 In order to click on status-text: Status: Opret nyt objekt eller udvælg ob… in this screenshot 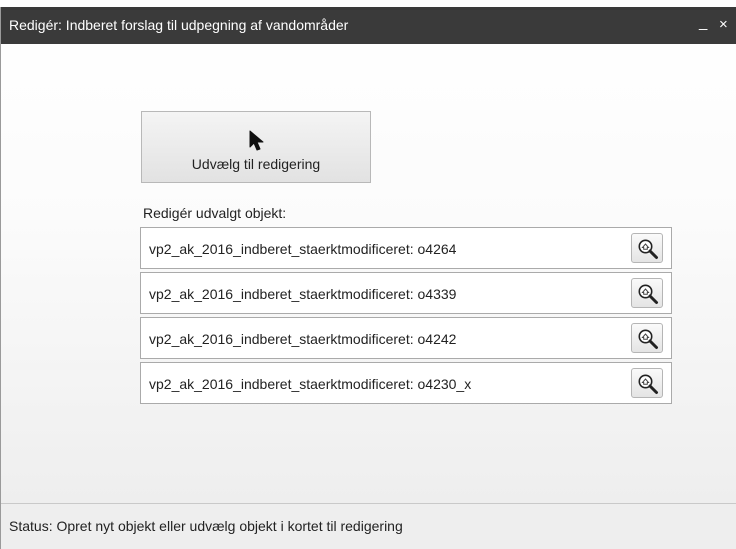, I will do `click(206, 526)`.